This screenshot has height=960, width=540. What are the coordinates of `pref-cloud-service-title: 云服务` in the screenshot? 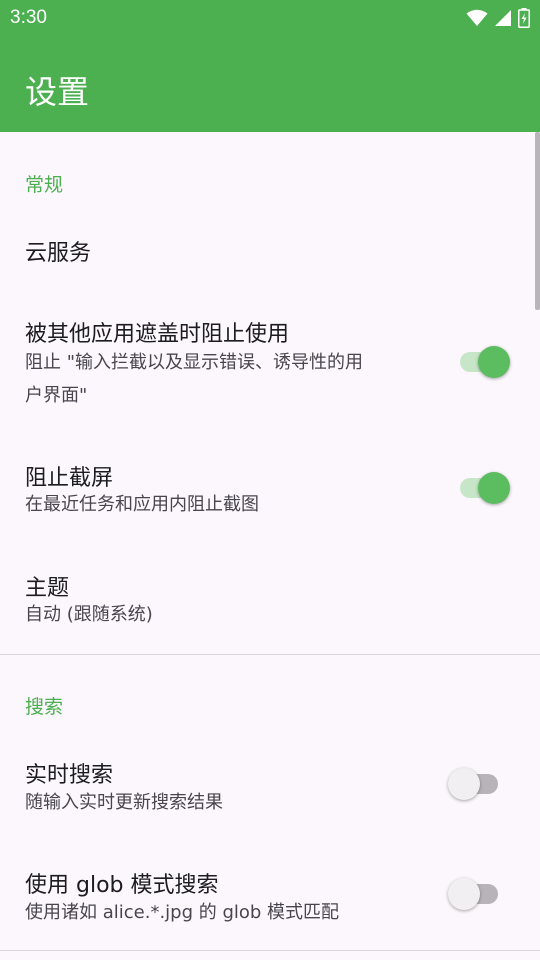 It's located at (58, 253).